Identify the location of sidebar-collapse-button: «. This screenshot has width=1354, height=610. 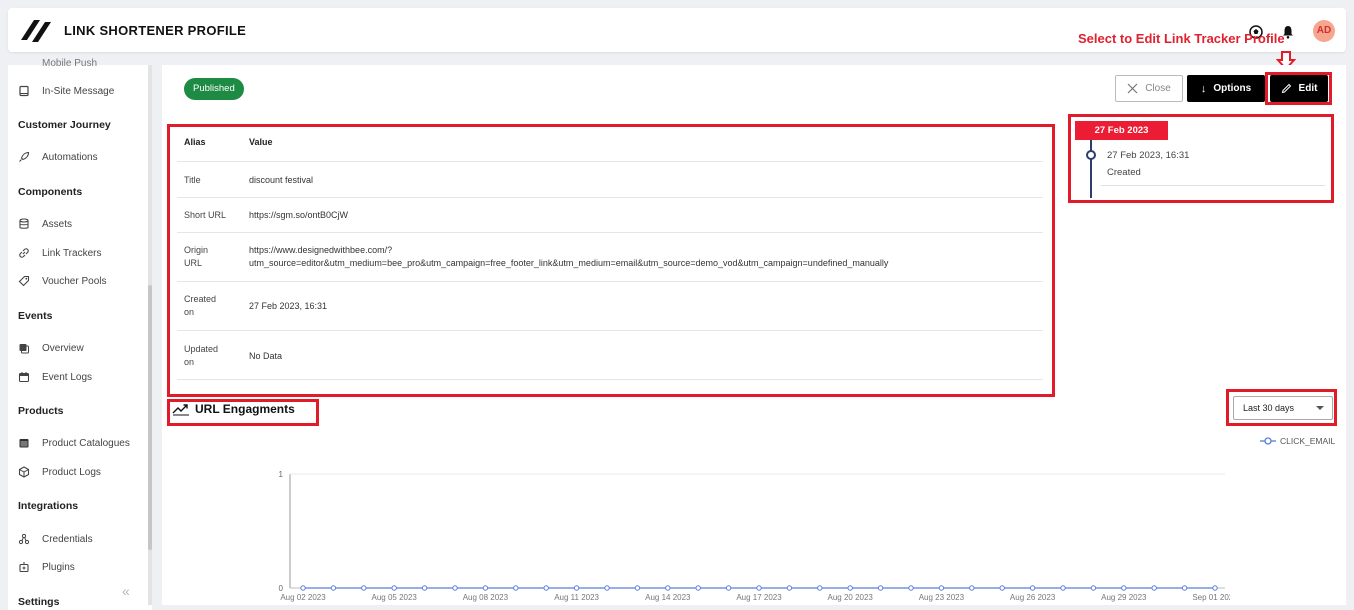
(126, 591).